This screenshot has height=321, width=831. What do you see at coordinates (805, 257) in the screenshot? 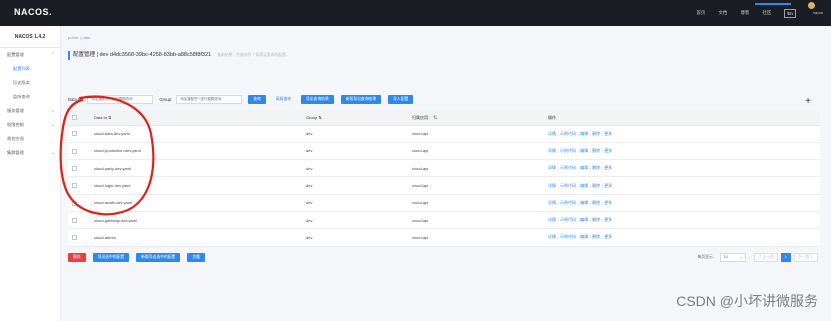
I see `next-page-button: 下一页 〉` at bounding box center [805, 257].